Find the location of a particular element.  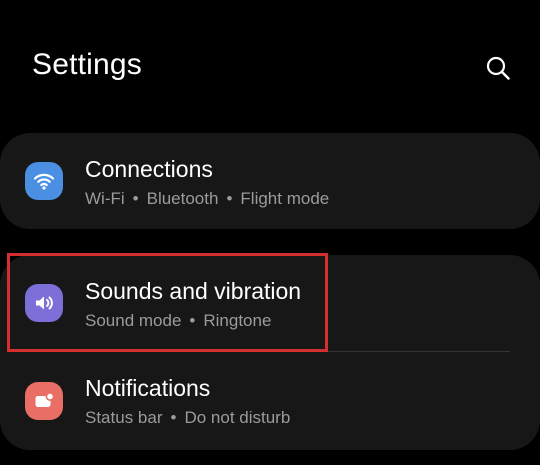

notification-icon is located at coordinates (44, 401).